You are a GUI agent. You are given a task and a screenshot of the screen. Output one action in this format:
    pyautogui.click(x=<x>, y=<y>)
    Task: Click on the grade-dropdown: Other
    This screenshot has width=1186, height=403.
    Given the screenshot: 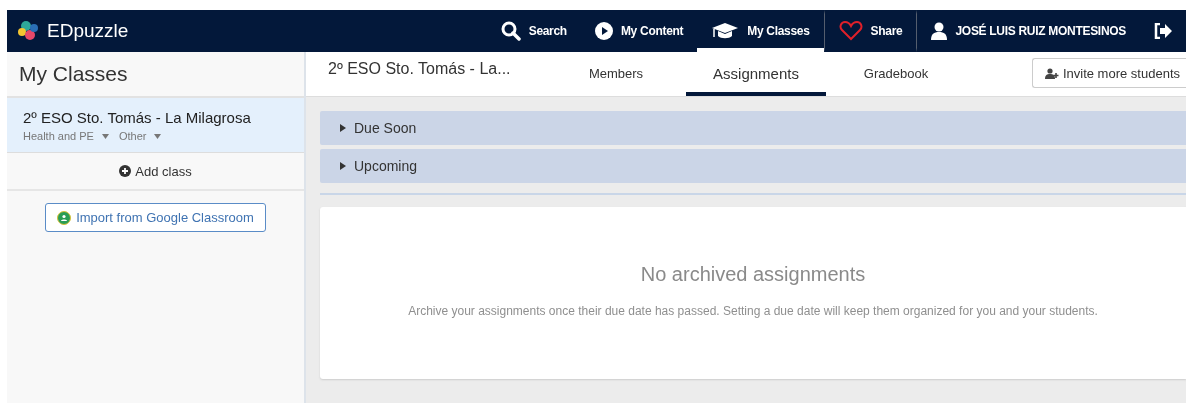 What is the action you would take?
    pyautogui.click(x=132, y=136)
    